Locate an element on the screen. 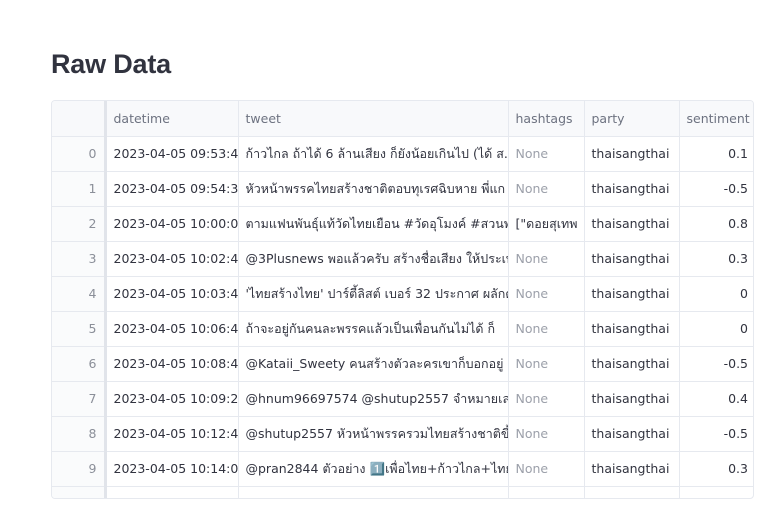  column-header-datetime: datetime is located at coordinates (172, 119).